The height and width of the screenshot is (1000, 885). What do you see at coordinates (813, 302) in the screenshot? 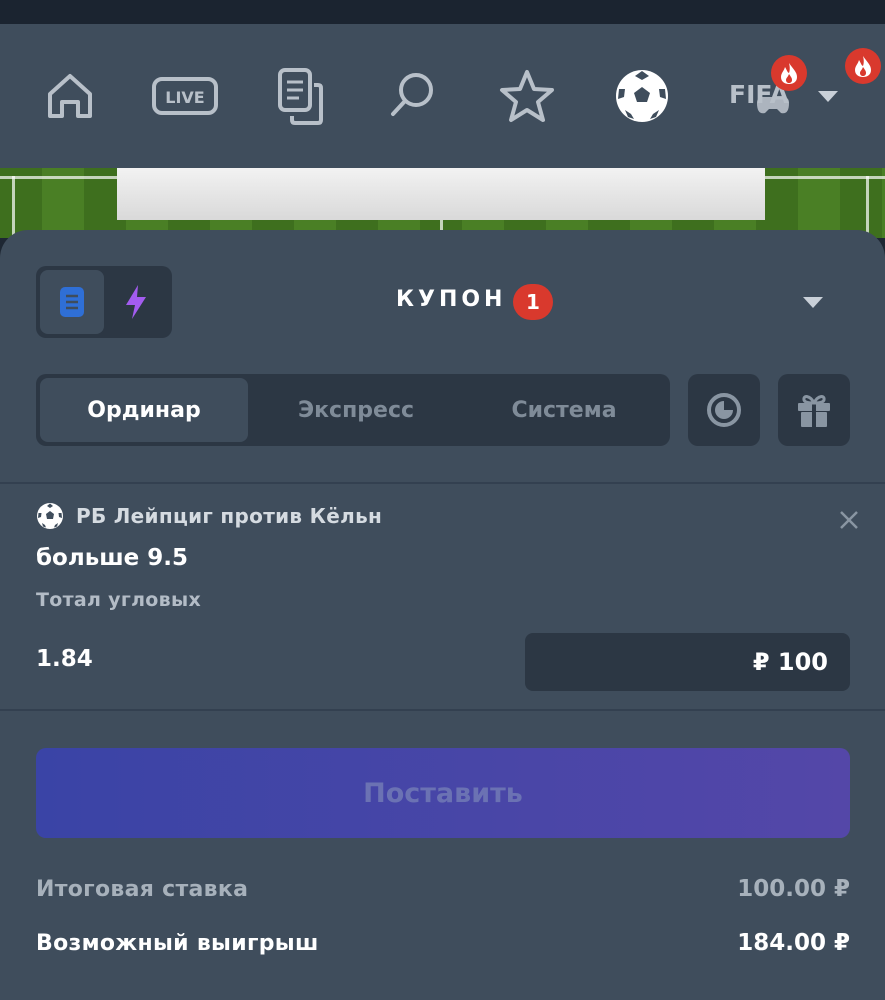
I see `collapse-caret-icon` at bounding box center [813, 302].